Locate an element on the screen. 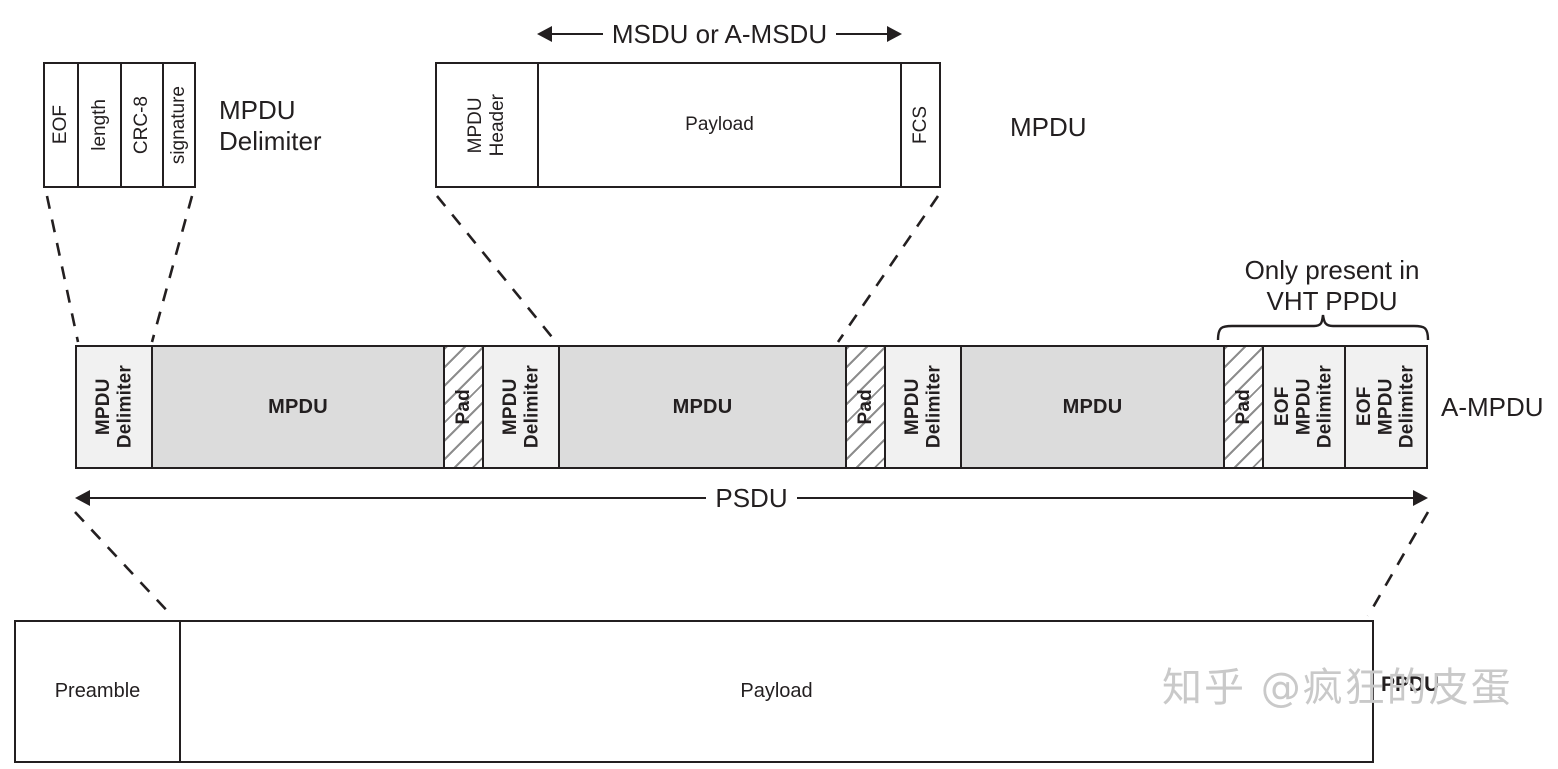 The width and height of the screenshot is (1558, 769). ampdu-segment-pad-3-label: Pad is located at coordinates (1243, 407).